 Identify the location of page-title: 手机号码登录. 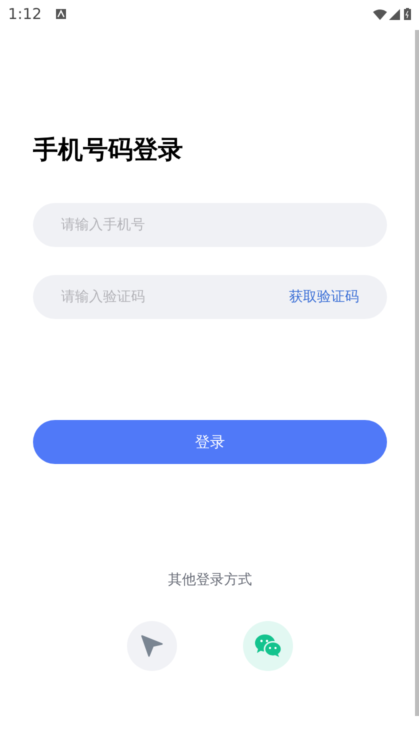
(108, 150).